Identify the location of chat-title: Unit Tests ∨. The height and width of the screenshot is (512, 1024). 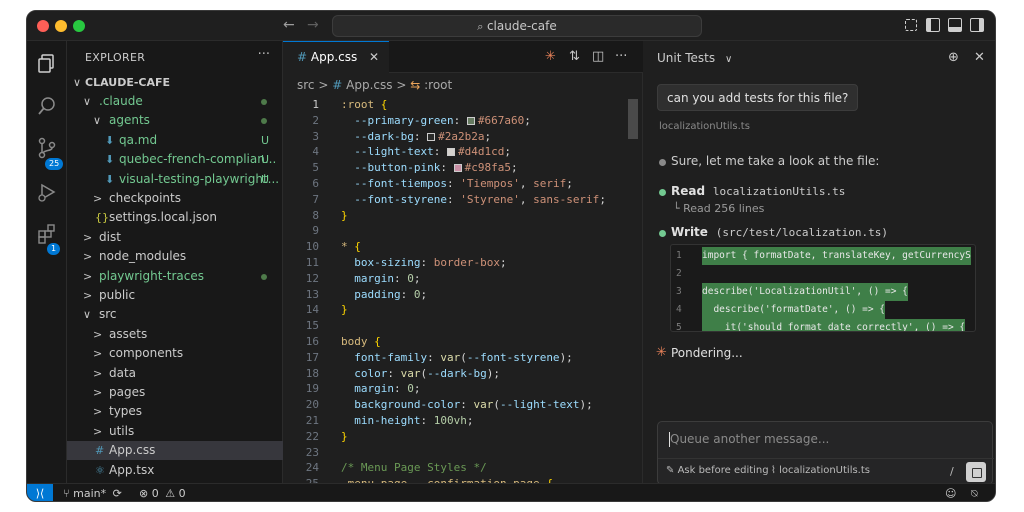
(694, 58).